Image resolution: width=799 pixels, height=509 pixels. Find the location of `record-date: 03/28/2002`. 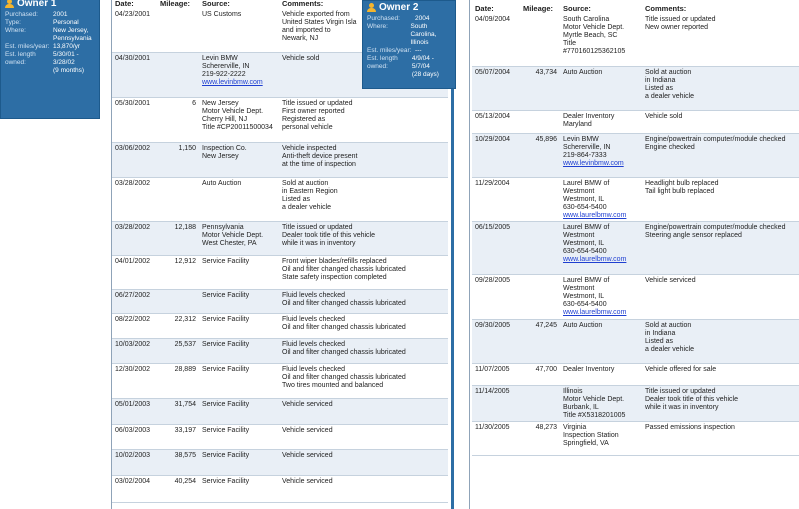

record-date: 03/28/2002 is located at coordinates (133, 183).